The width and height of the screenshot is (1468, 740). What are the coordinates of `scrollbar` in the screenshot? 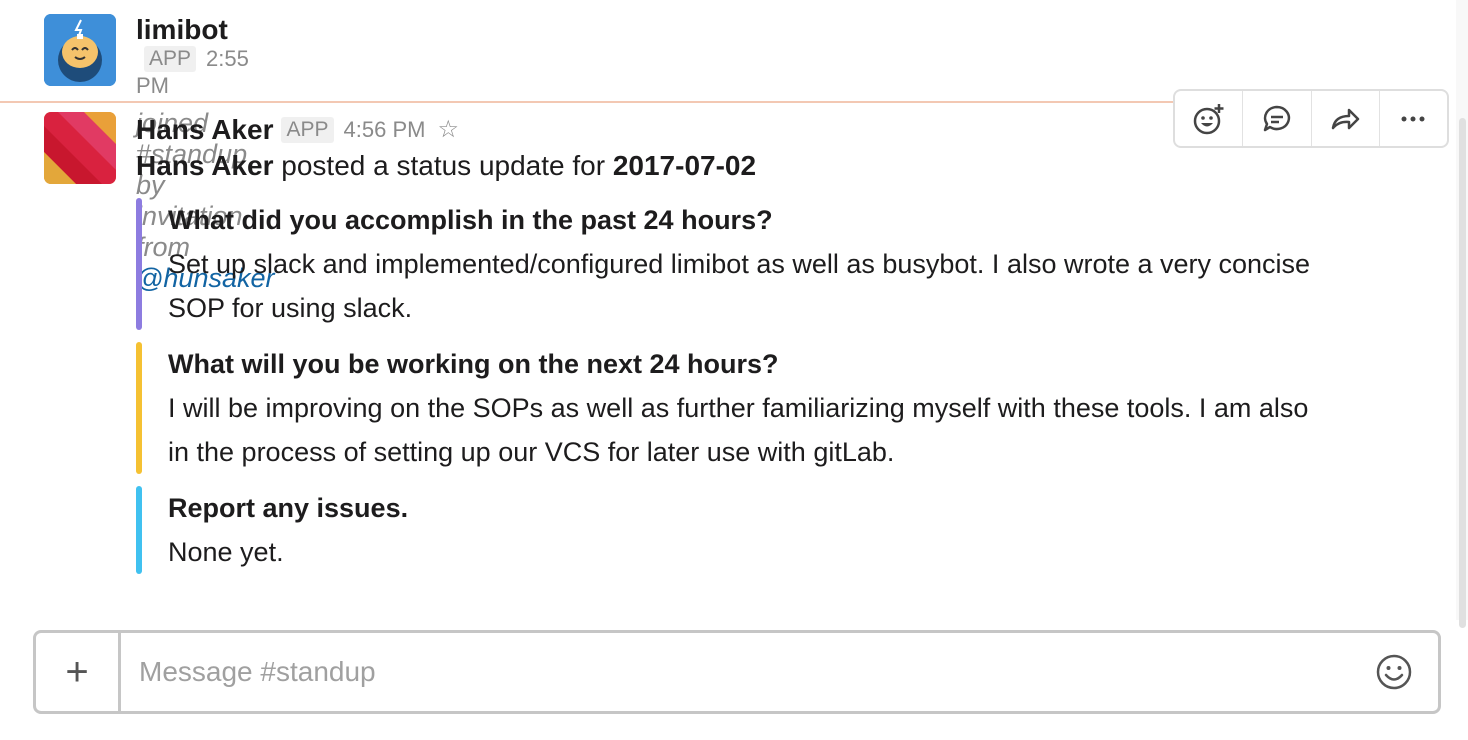 It's located at (1462, 314).